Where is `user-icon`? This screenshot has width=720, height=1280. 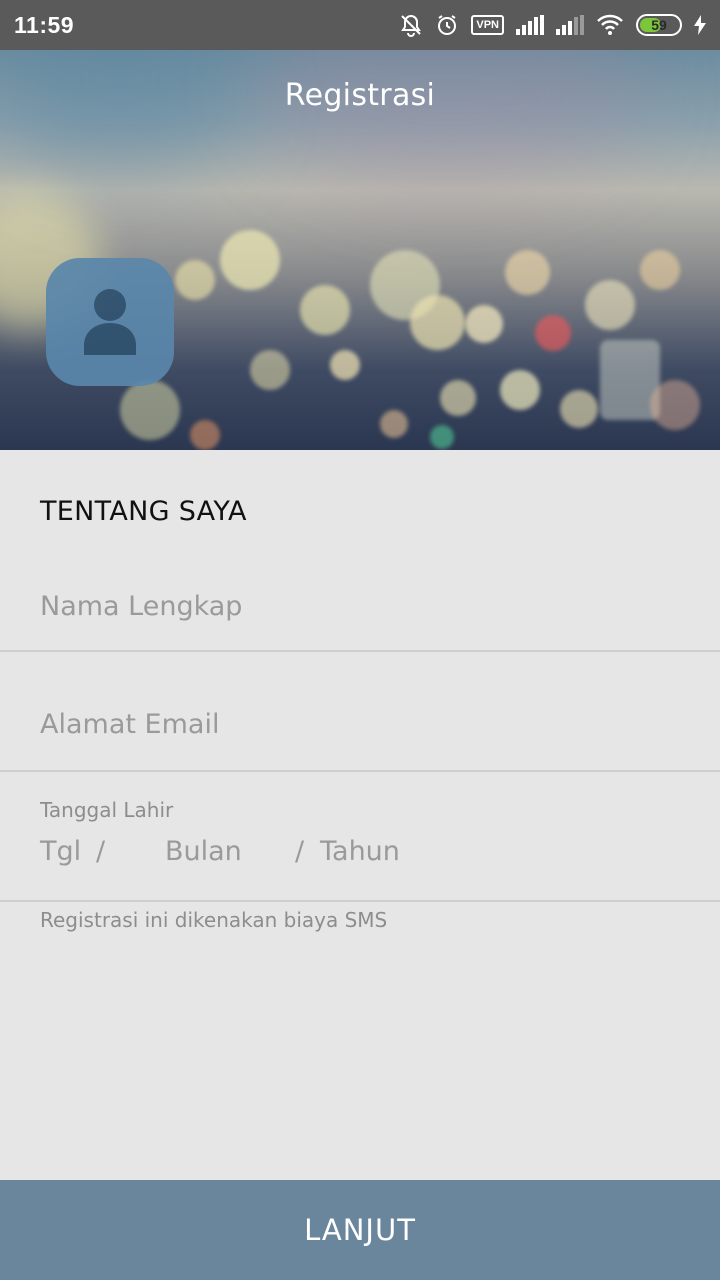
user-icon is located at coordinates (110, 322).